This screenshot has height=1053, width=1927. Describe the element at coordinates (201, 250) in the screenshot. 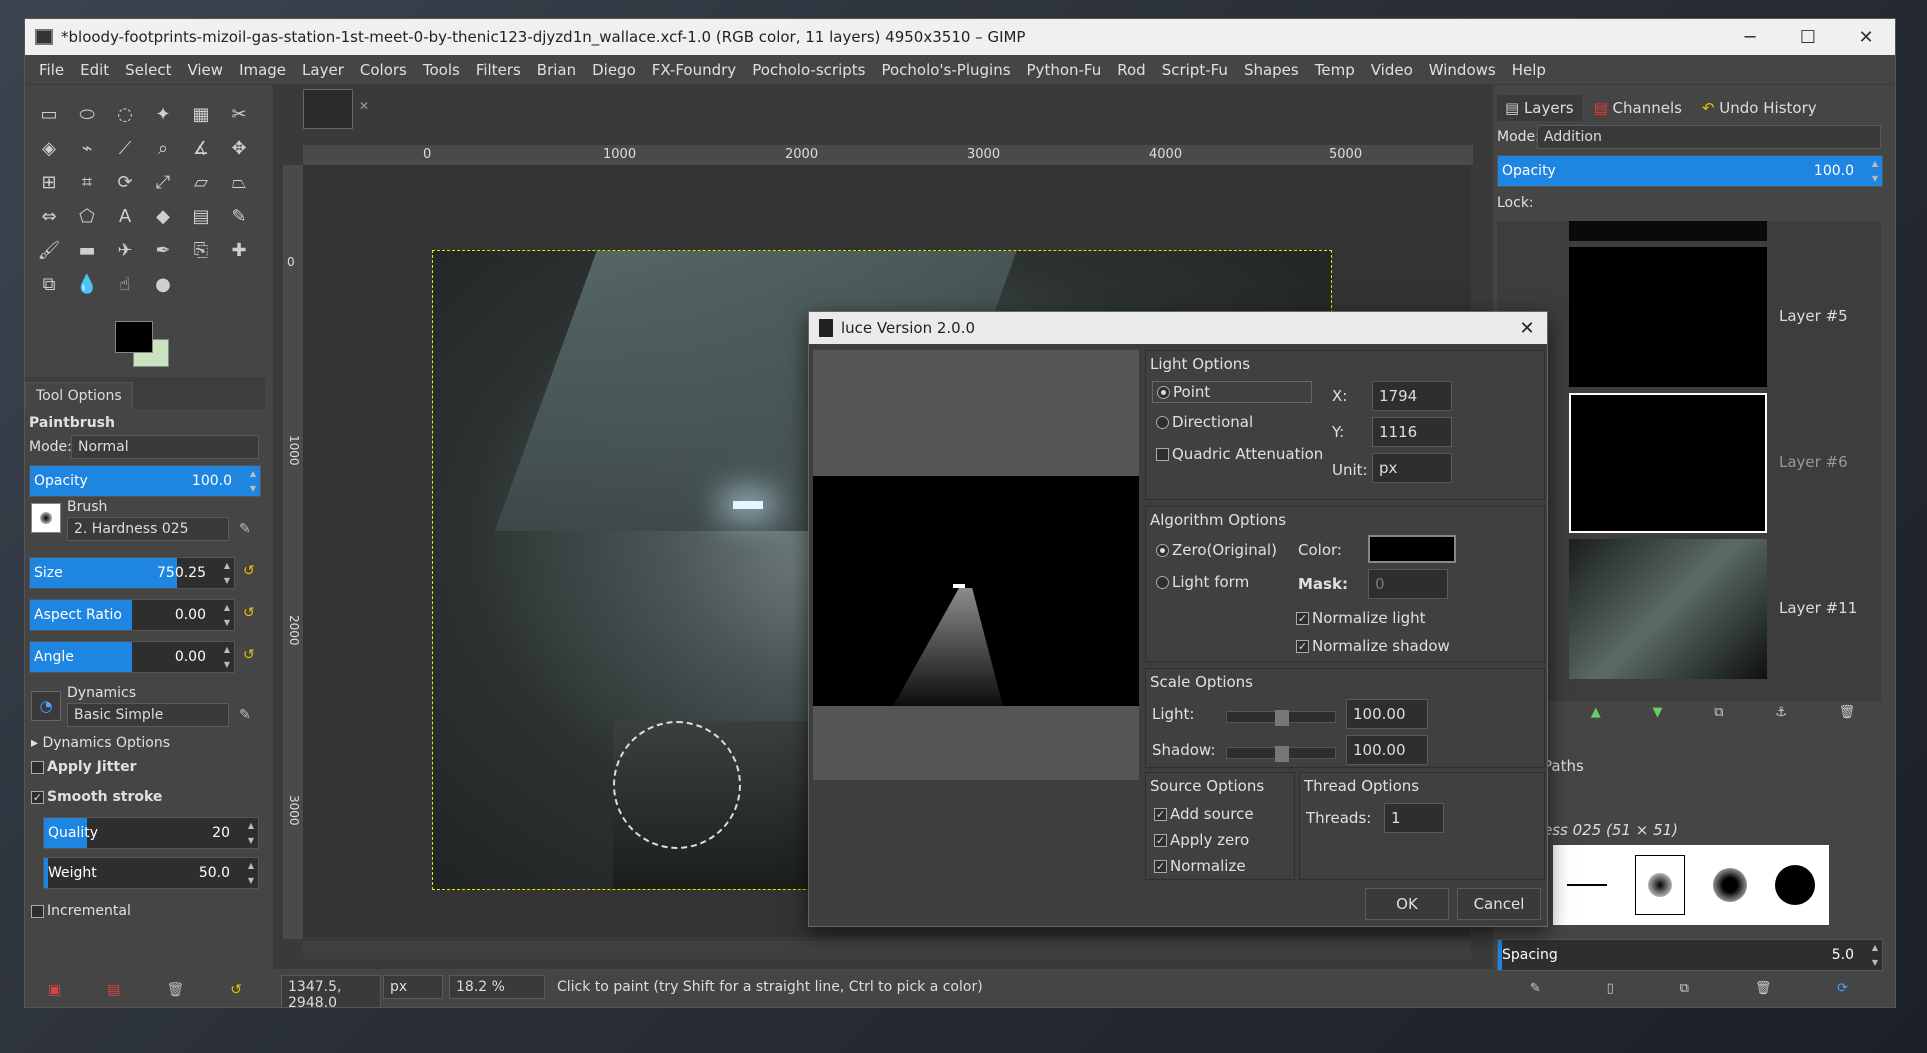

I see `clone-icon: ⎘` at that location.